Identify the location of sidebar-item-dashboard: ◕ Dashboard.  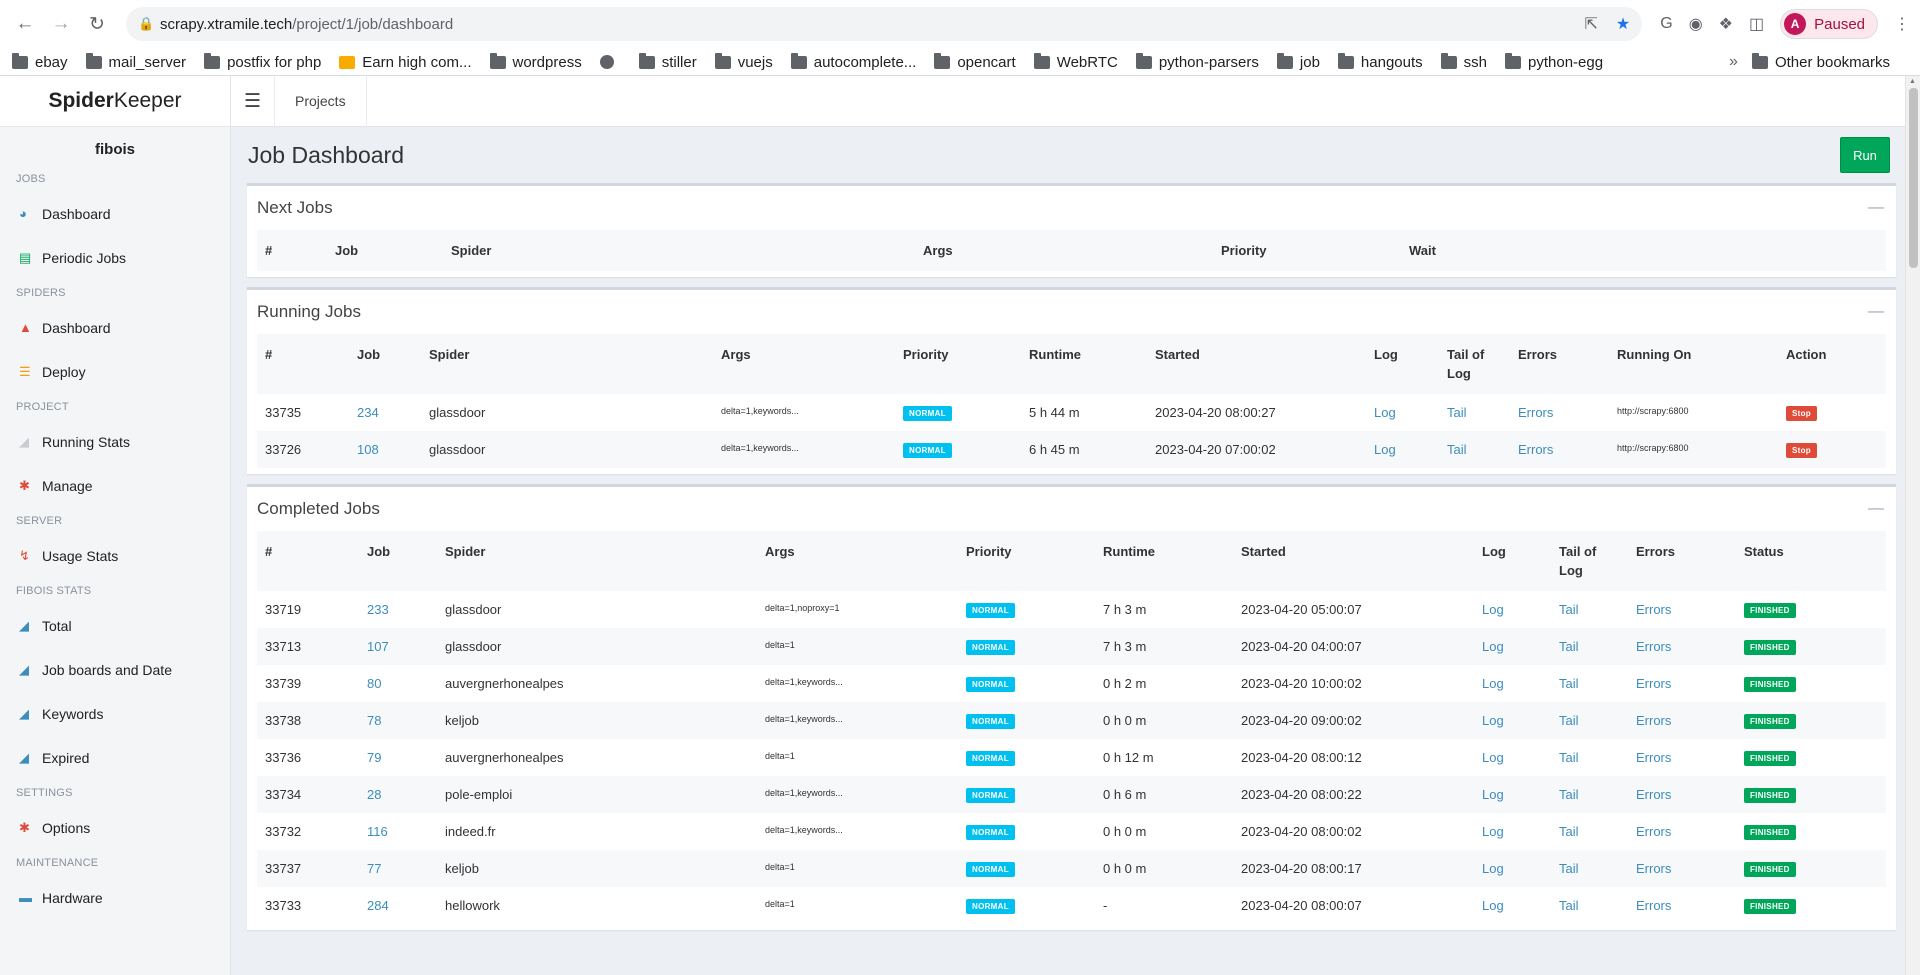
(115, 214).